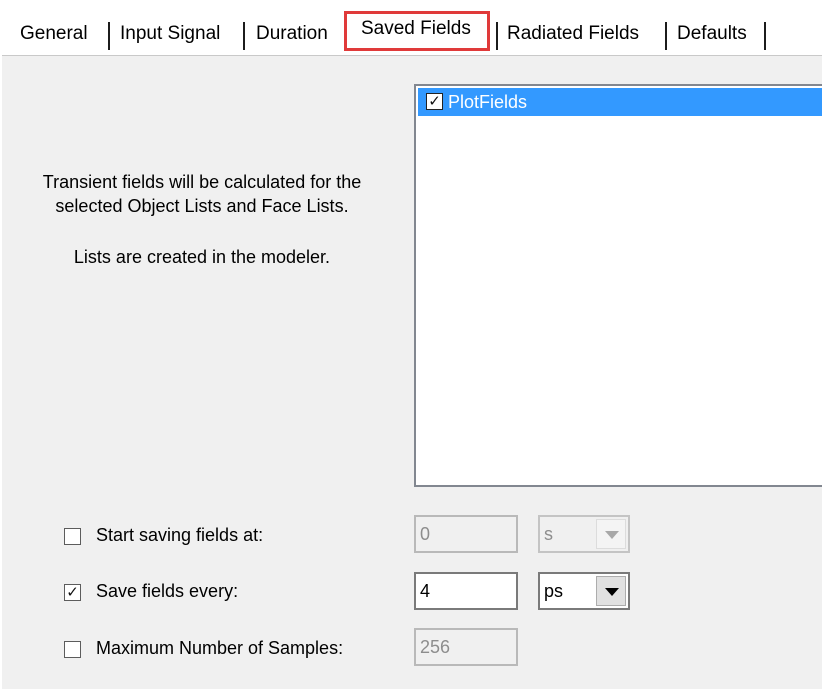 The width and height of the screenshot is (822, 689). Describe the element at coordinates (72, 536) in the screenshot. I see `start-saving-checkbox` at that location.